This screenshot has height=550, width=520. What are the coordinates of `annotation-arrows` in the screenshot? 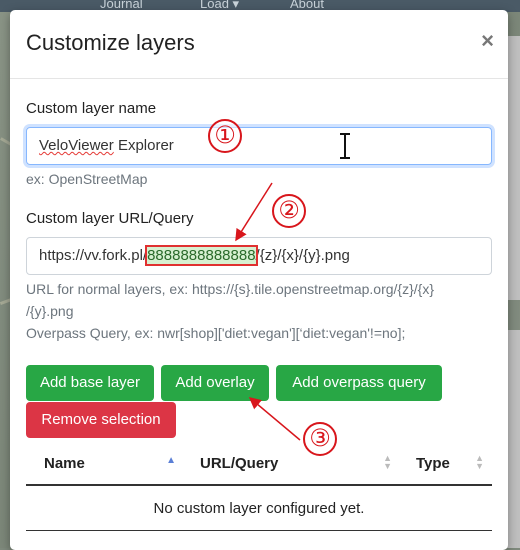 It's located at (268, 311).